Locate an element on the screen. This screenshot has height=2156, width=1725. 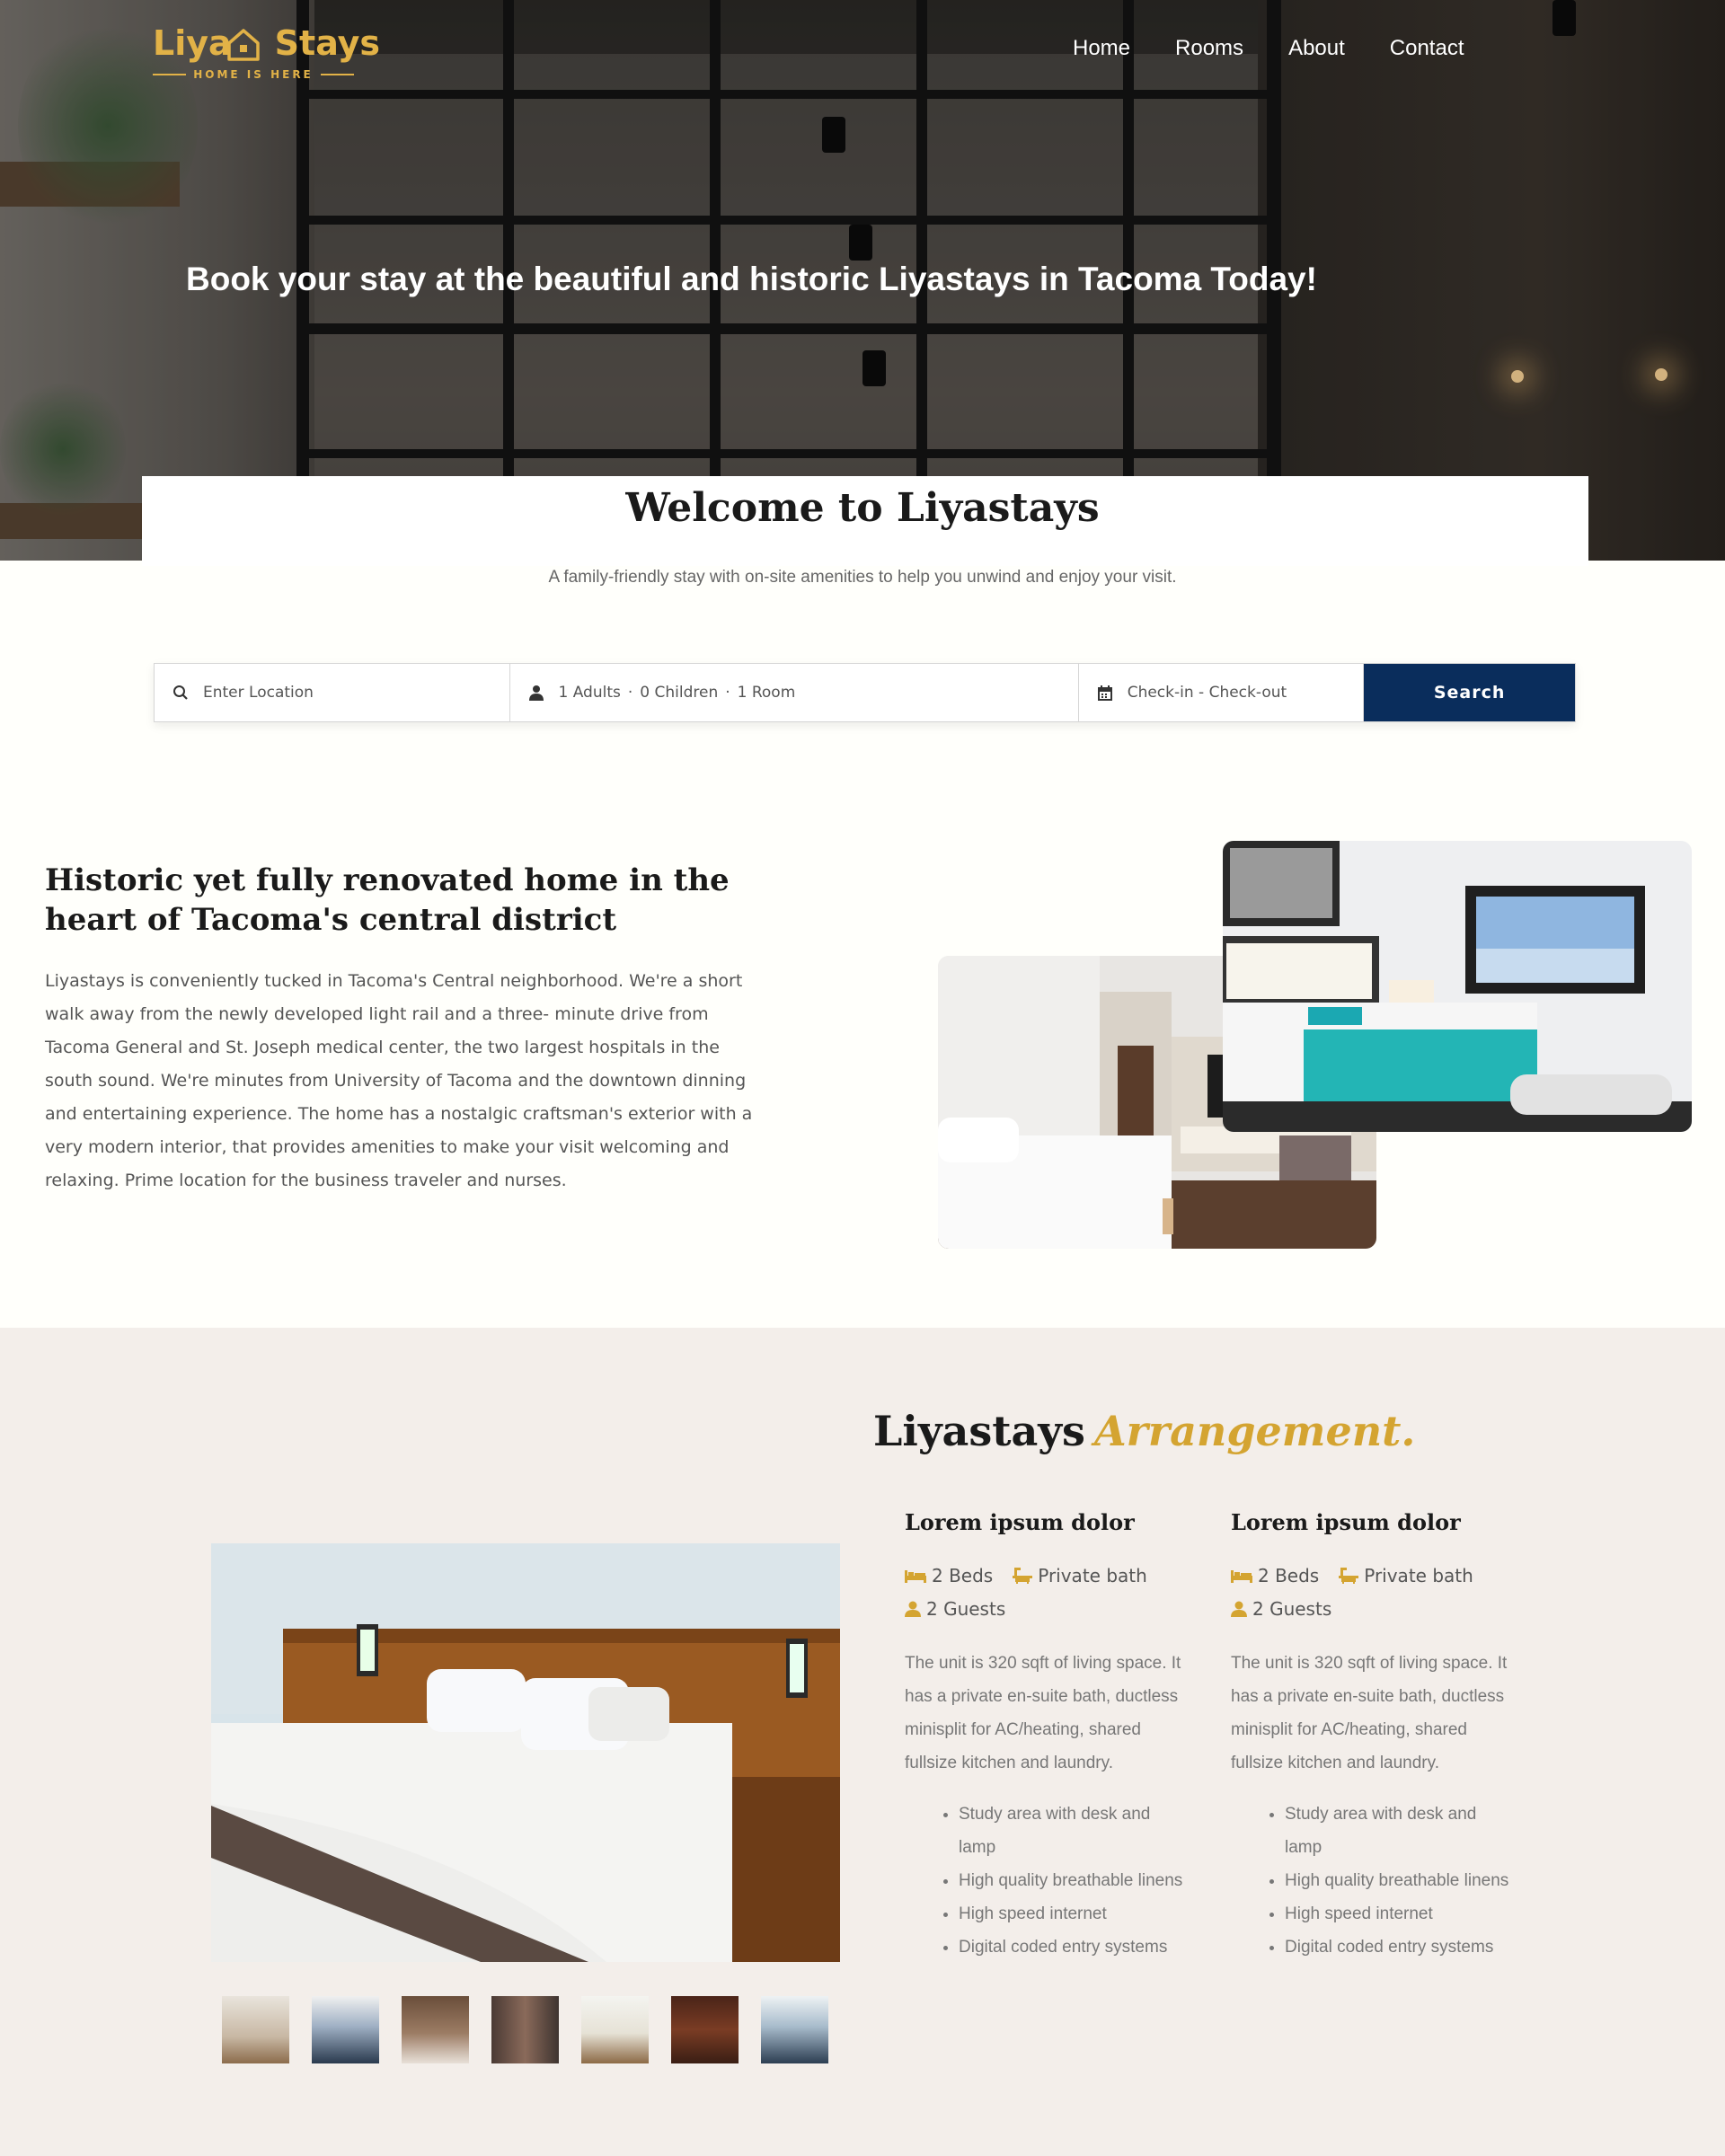
search-button: Search is located at coordinates (1469, 693).